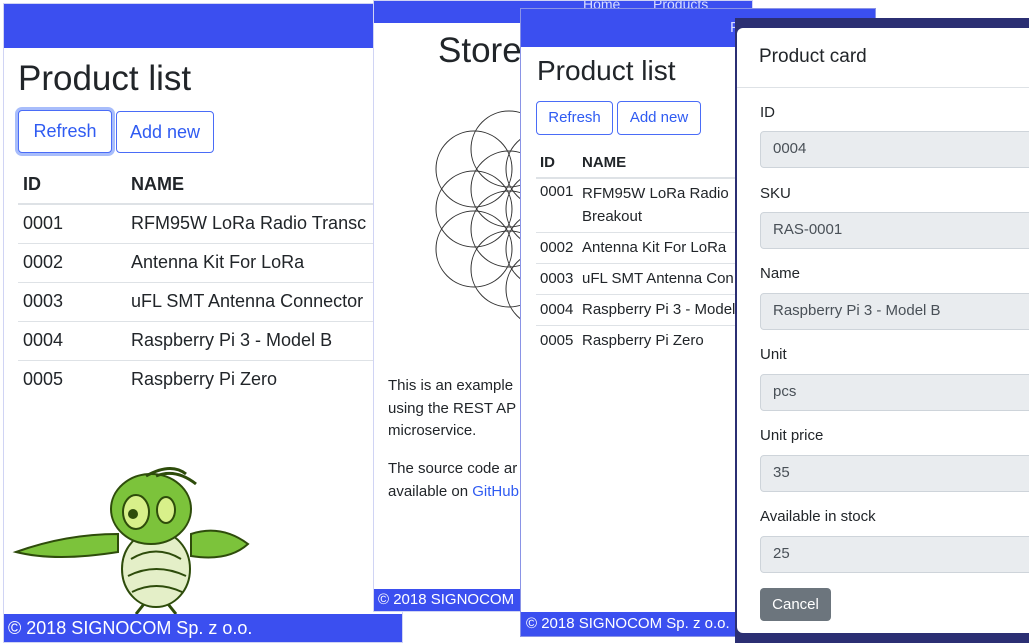 The width and height of the screenshot is (1029, 643). I want to click on table-row: 0002 Antenna Kit For LoRa, so click(208, 262).